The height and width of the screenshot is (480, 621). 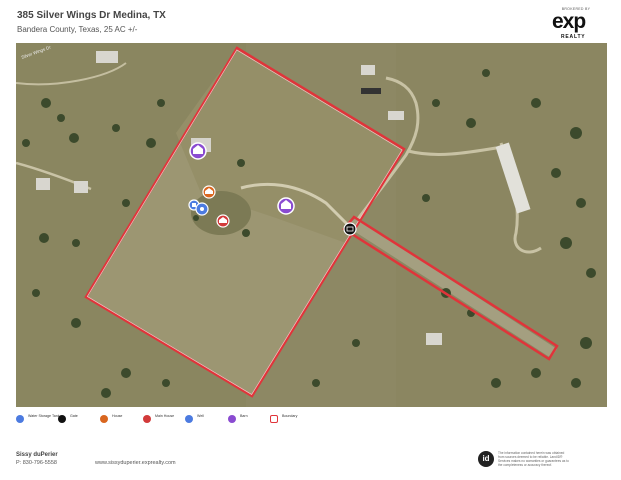 I want to click on gate-icon, so click(x=62, y=419).